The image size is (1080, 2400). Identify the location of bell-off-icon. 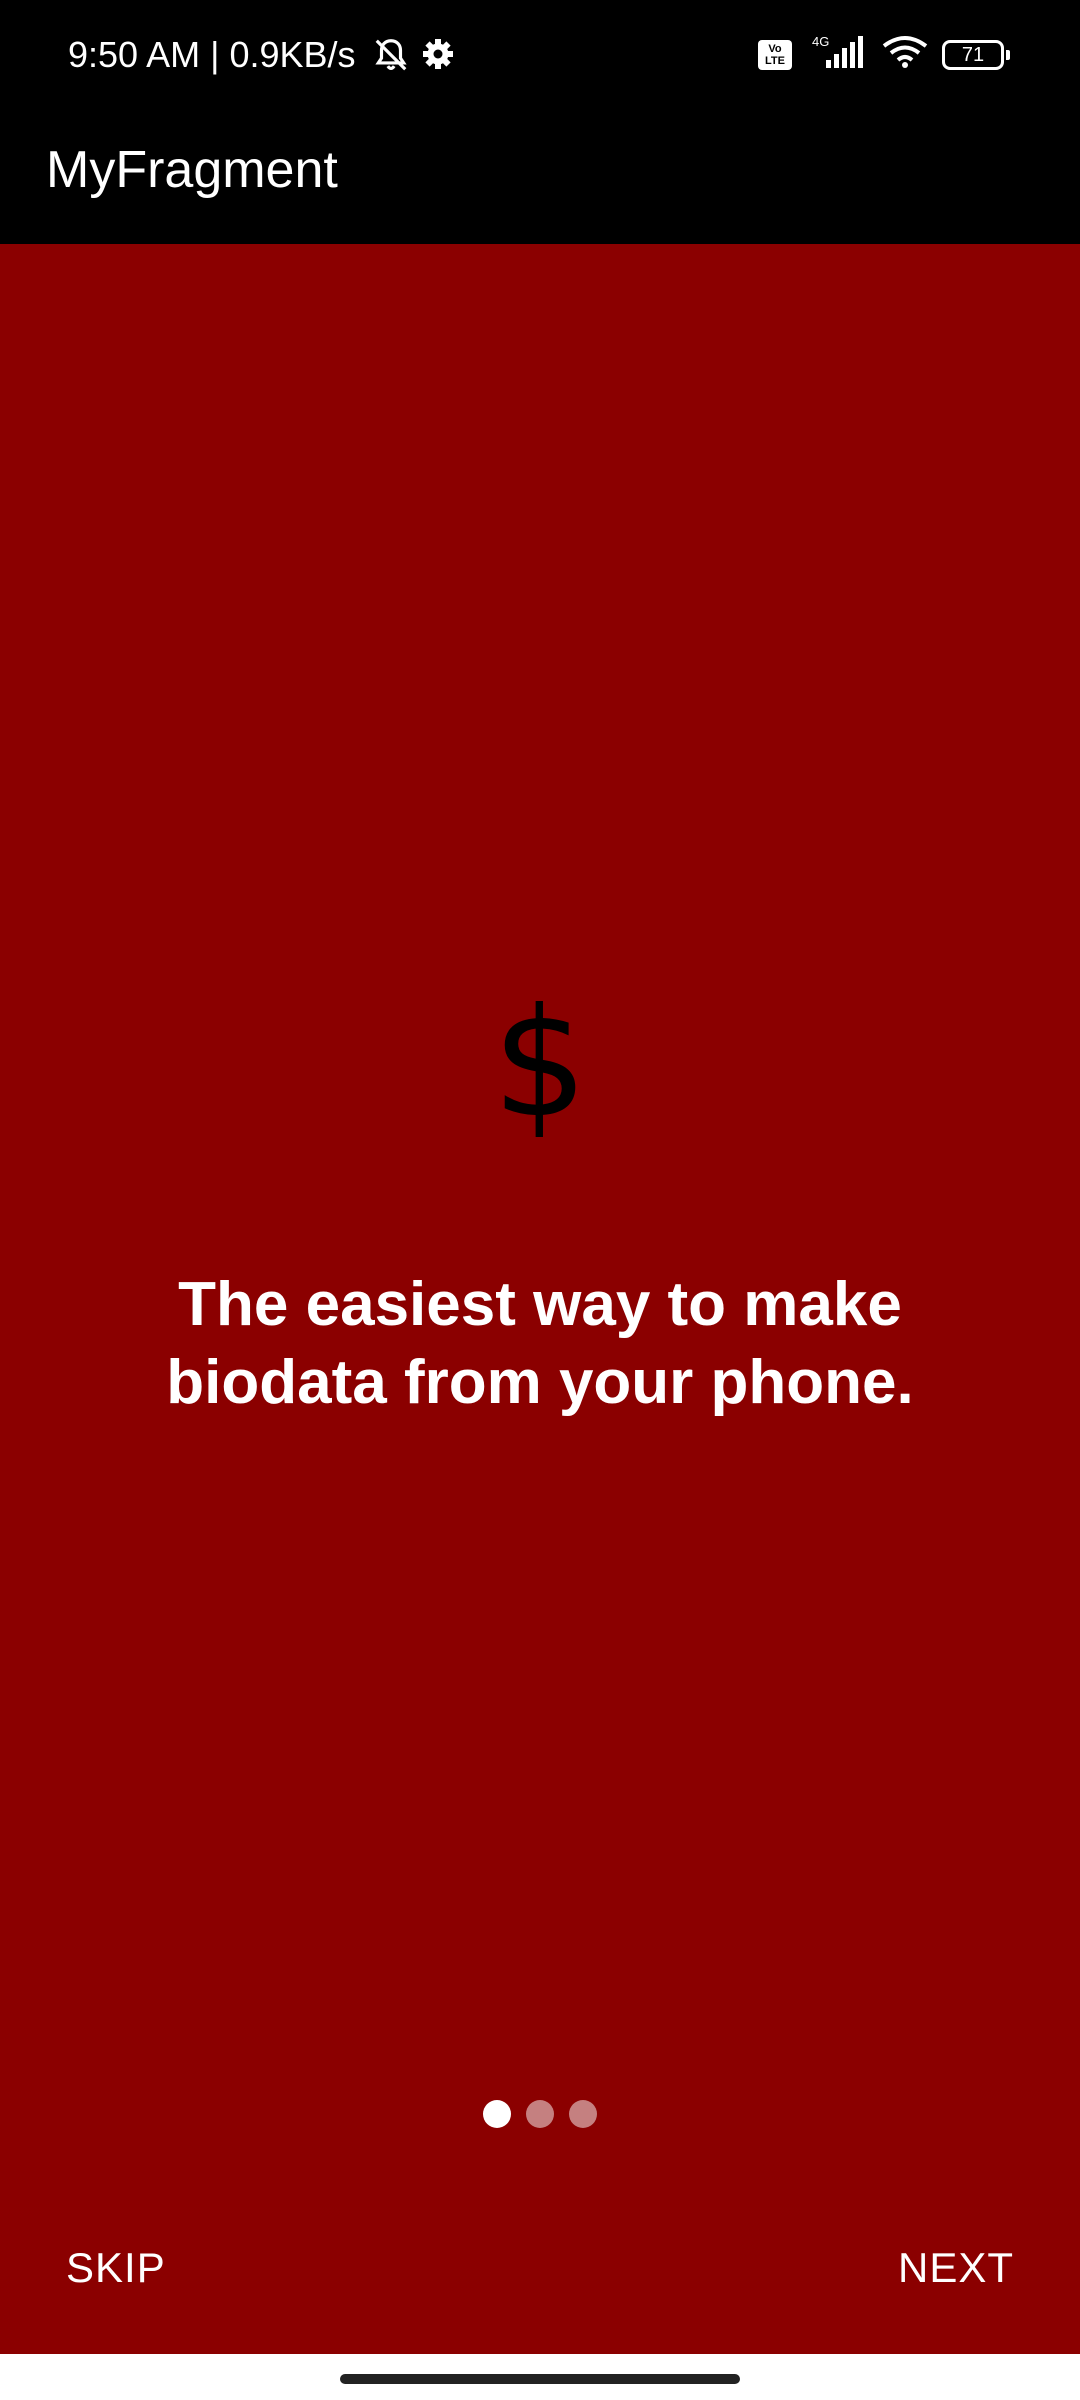
(391, 57).